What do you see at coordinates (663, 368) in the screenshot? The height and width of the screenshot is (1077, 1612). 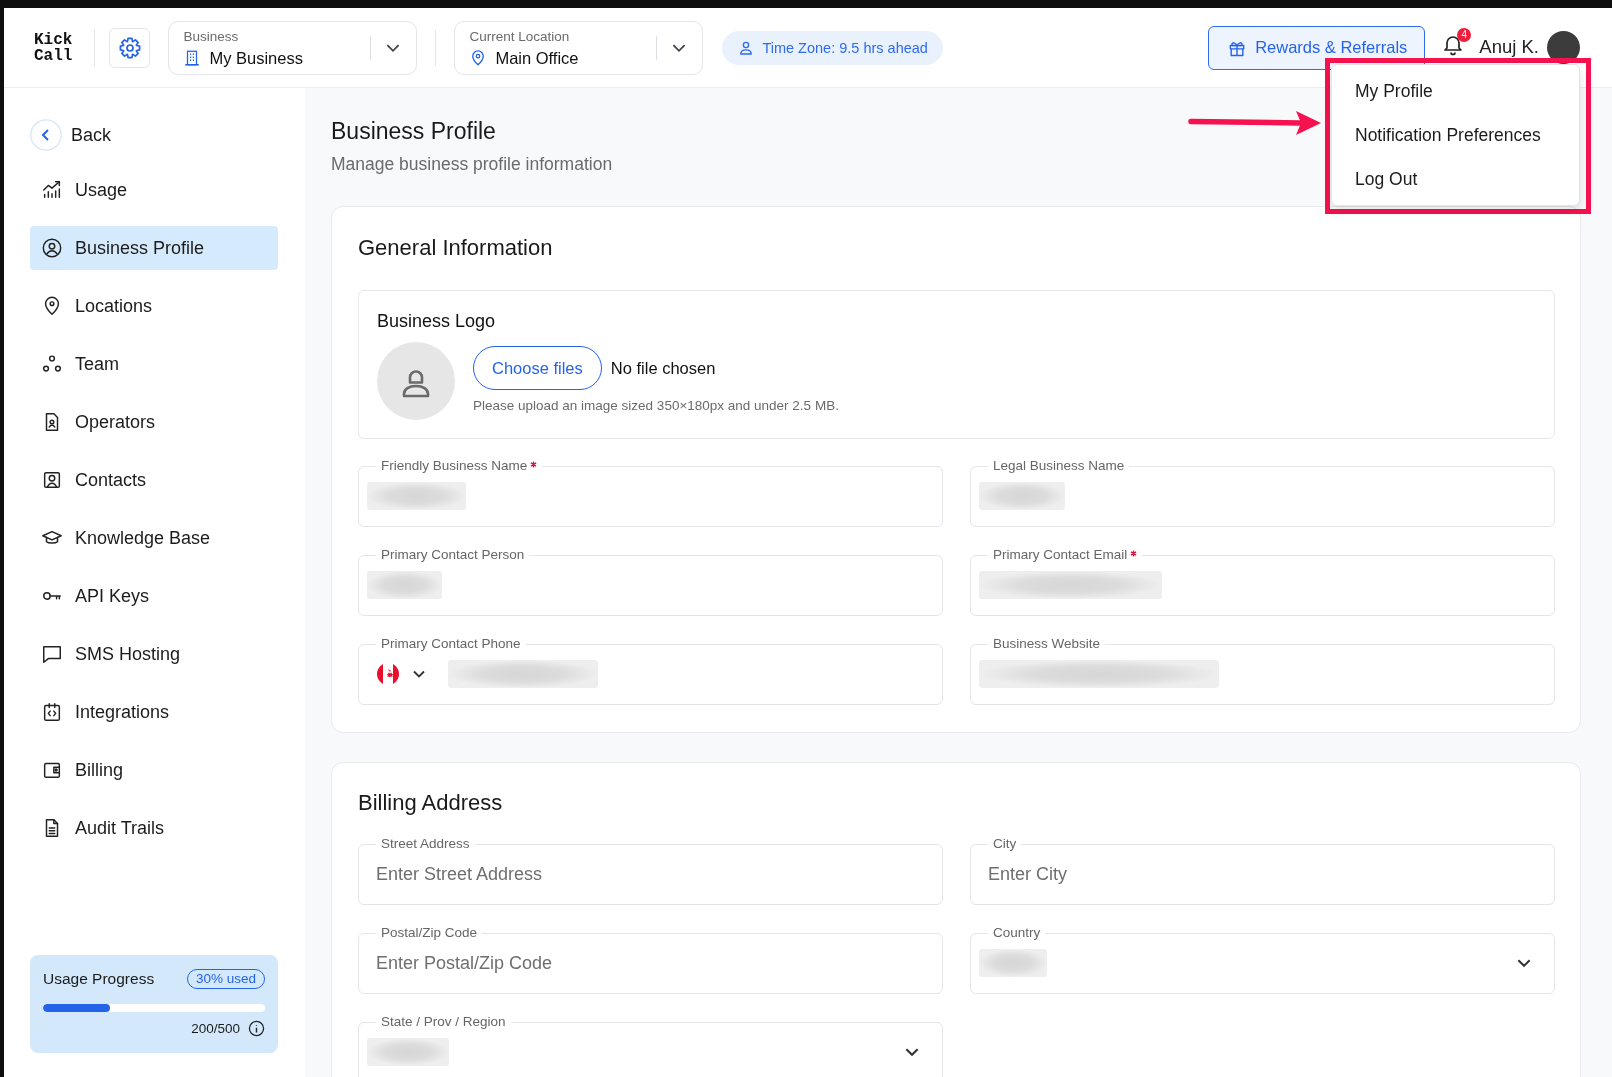 I see `file-status: No file chosen` at bounding box center [663, 368].